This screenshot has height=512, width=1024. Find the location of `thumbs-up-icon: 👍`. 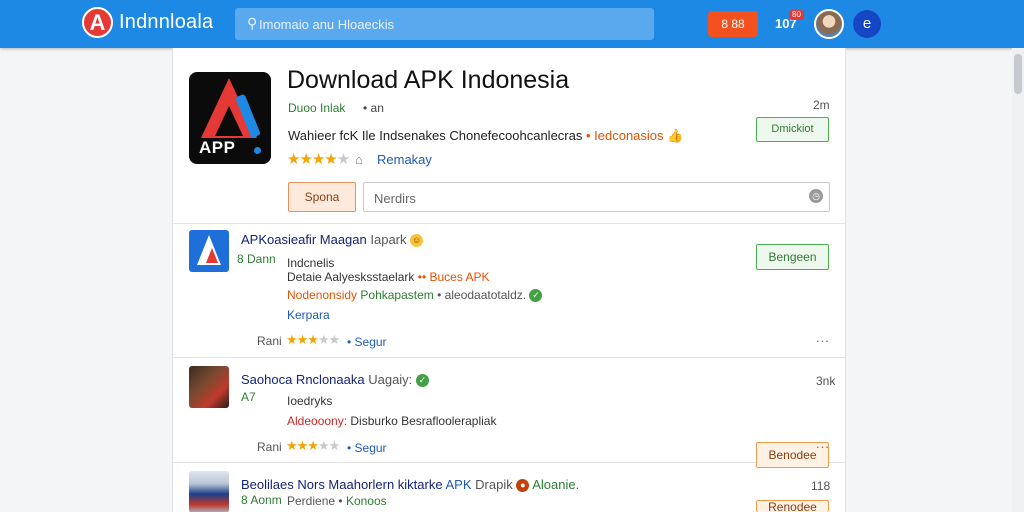

thumbs-up-icon: 👍 is located at coordinates (675, 135).